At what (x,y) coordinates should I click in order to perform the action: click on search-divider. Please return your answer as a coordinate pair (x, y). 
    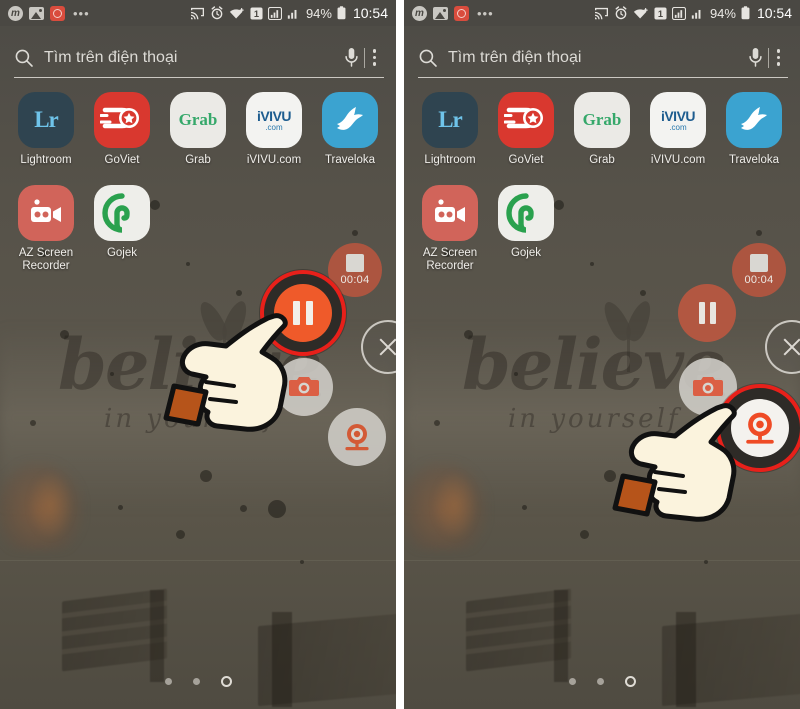
    Looking at the image, I should click on (364, 57).